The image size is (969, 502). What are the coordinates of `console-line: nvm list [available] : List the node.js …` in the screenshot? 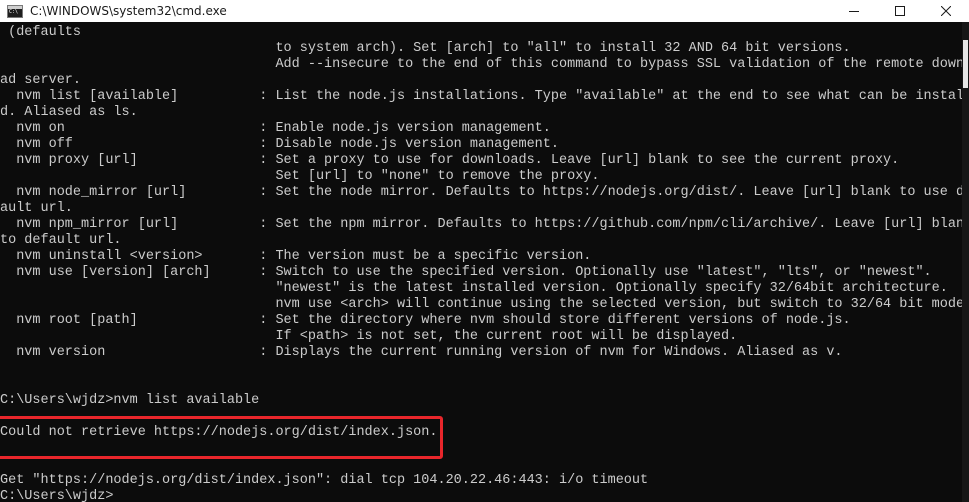 It's located at (481, 96).